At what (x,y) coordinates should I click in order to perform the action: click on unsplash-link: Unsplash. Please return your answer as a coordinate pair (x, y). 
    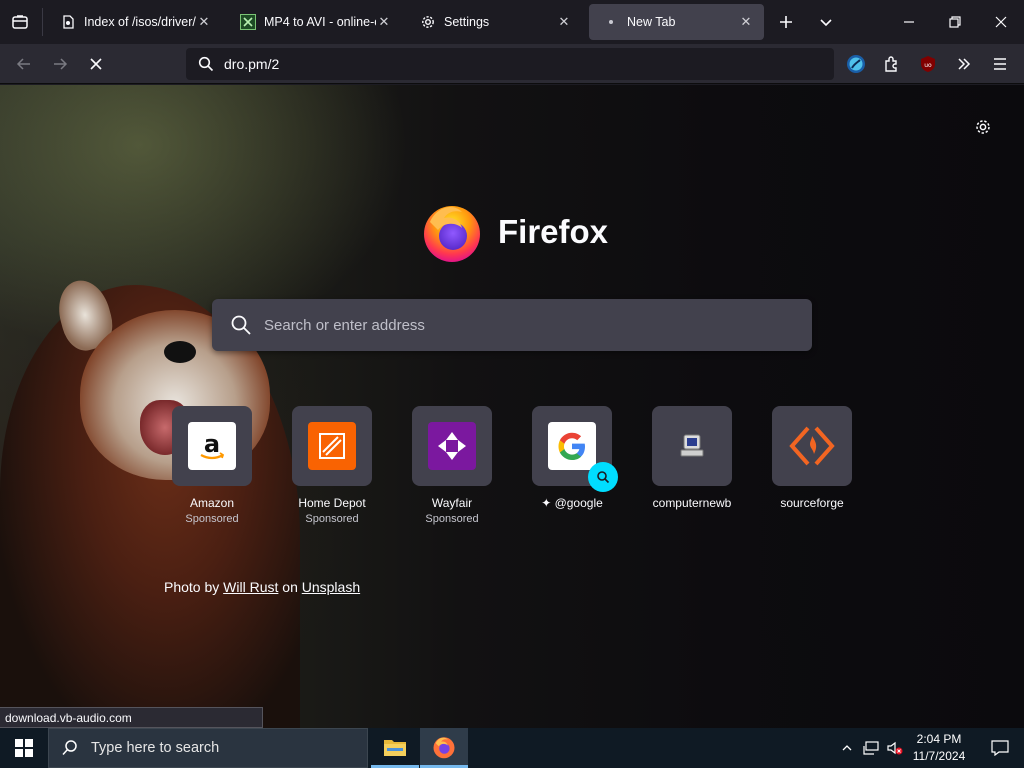
    Looking at the image, I should click on (331, 587).